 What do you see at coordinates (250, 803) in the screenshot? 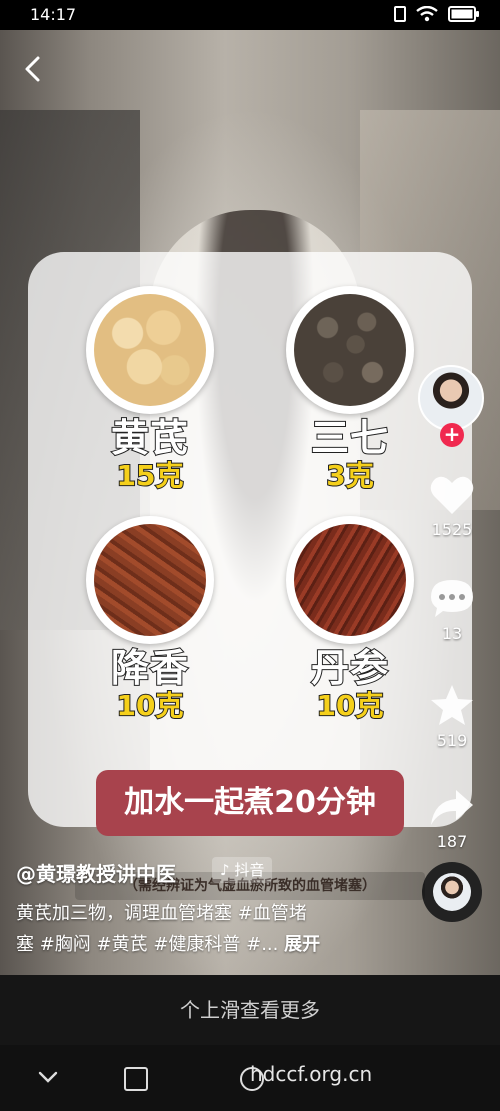
I see `instruction-banner: 加水一起煮20分钟` at bounding box center [250, 803].